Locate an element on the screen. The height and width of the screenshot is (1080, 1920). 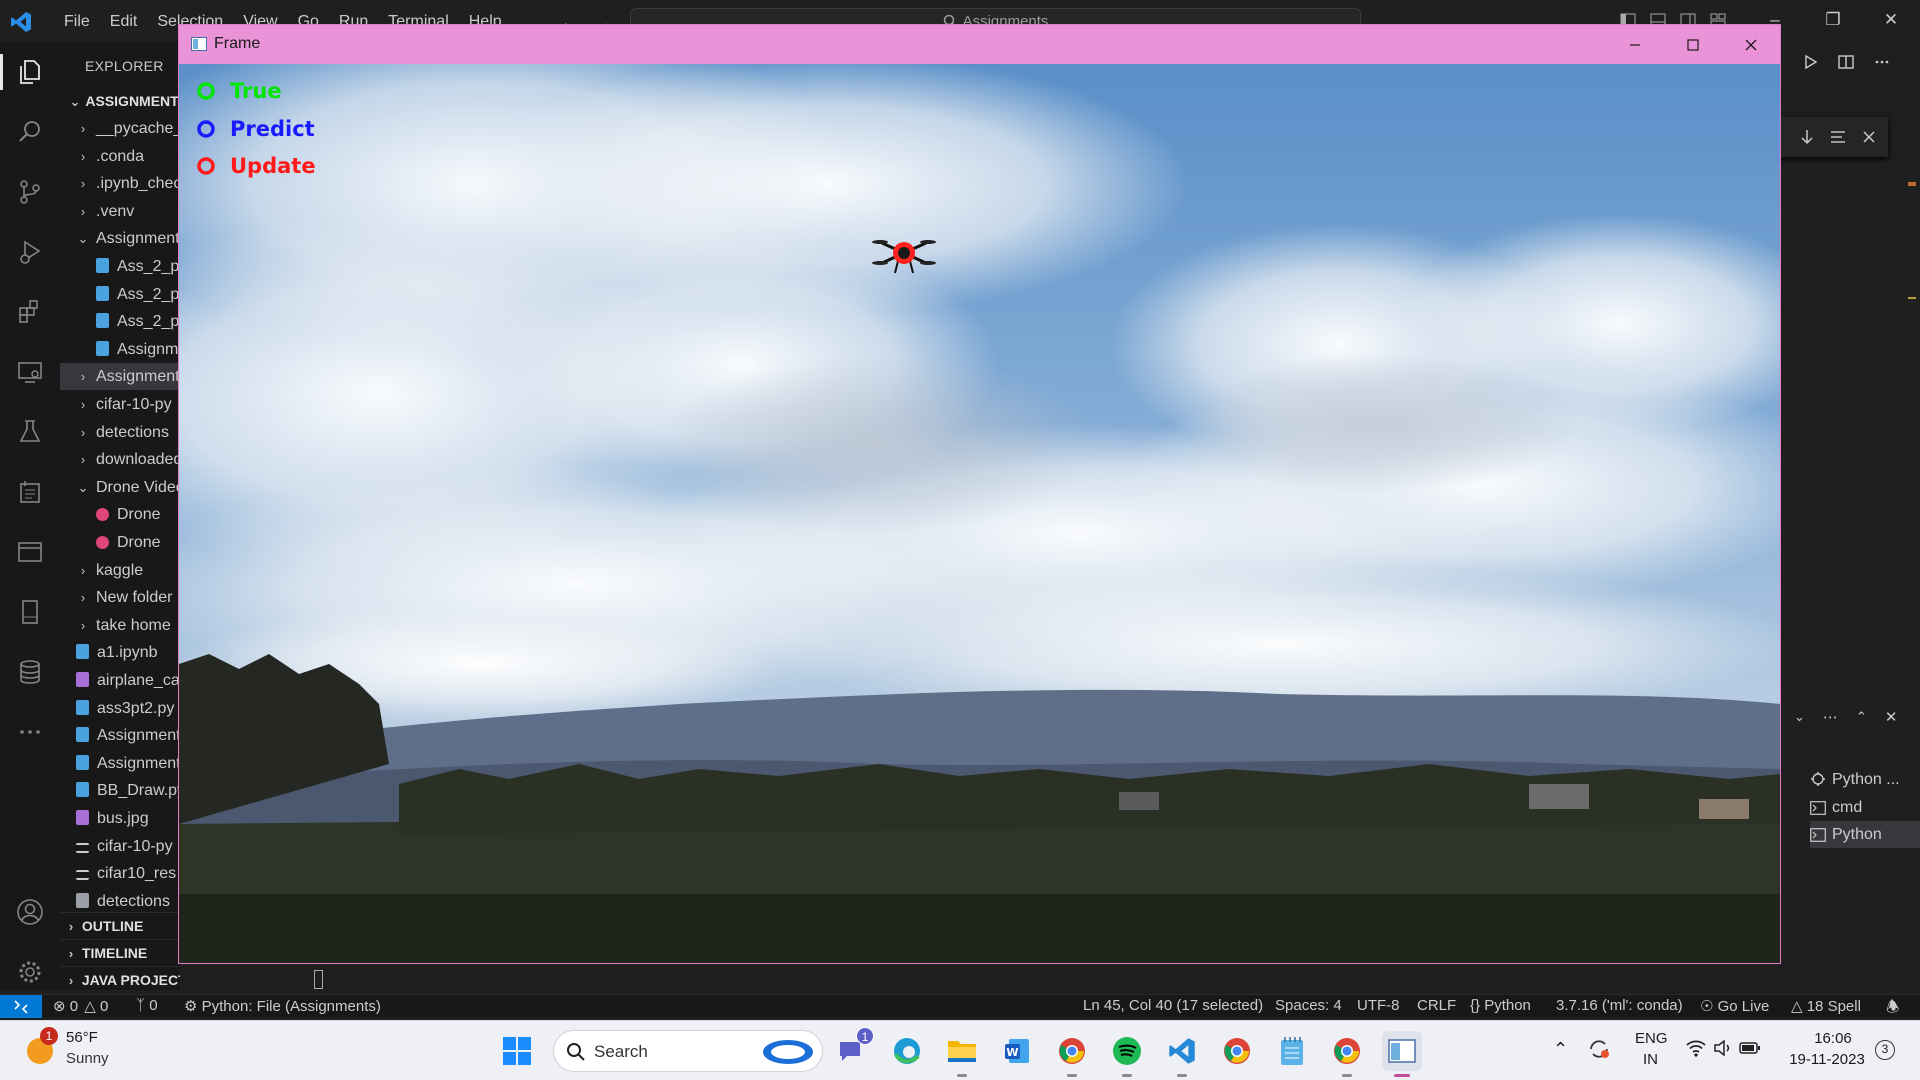
tree-folder: › detections is located at coordinates (120, 432).